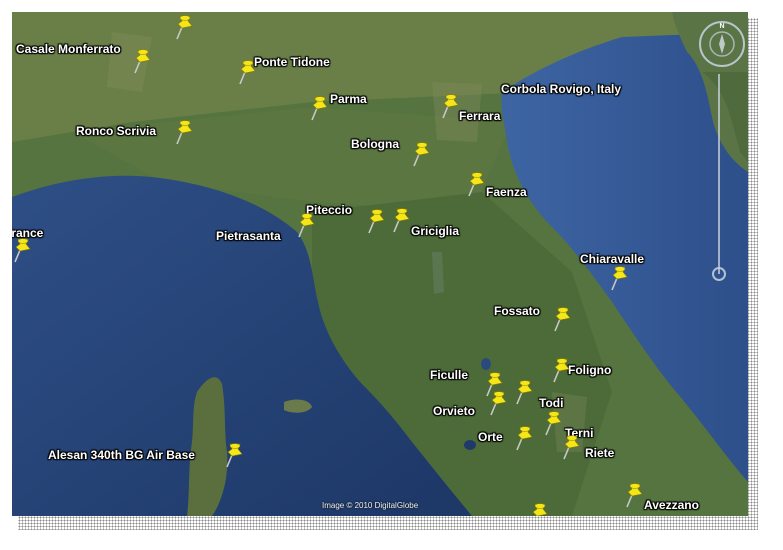  Describe the element at coordinates (612, 259) in the screenshot. I see `place-label-chiaravalle: Chiaravalle` at that location.